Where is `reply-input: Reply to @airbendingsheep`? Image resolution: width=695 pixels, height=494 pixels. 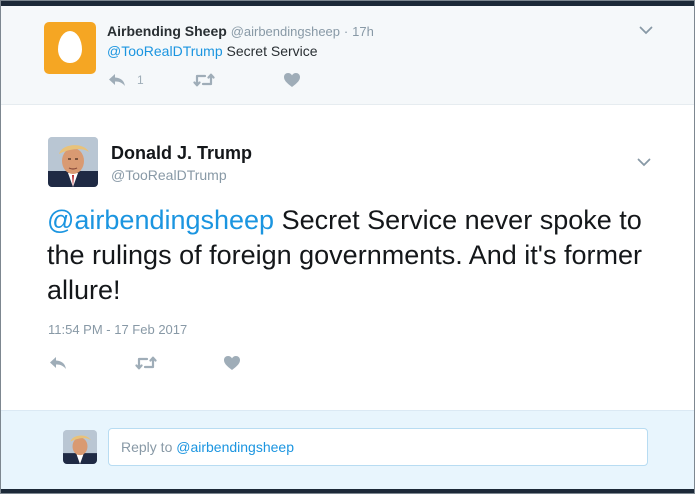
reply-input: Reply to @airbendingsheep is located at coordinates (378, 447).